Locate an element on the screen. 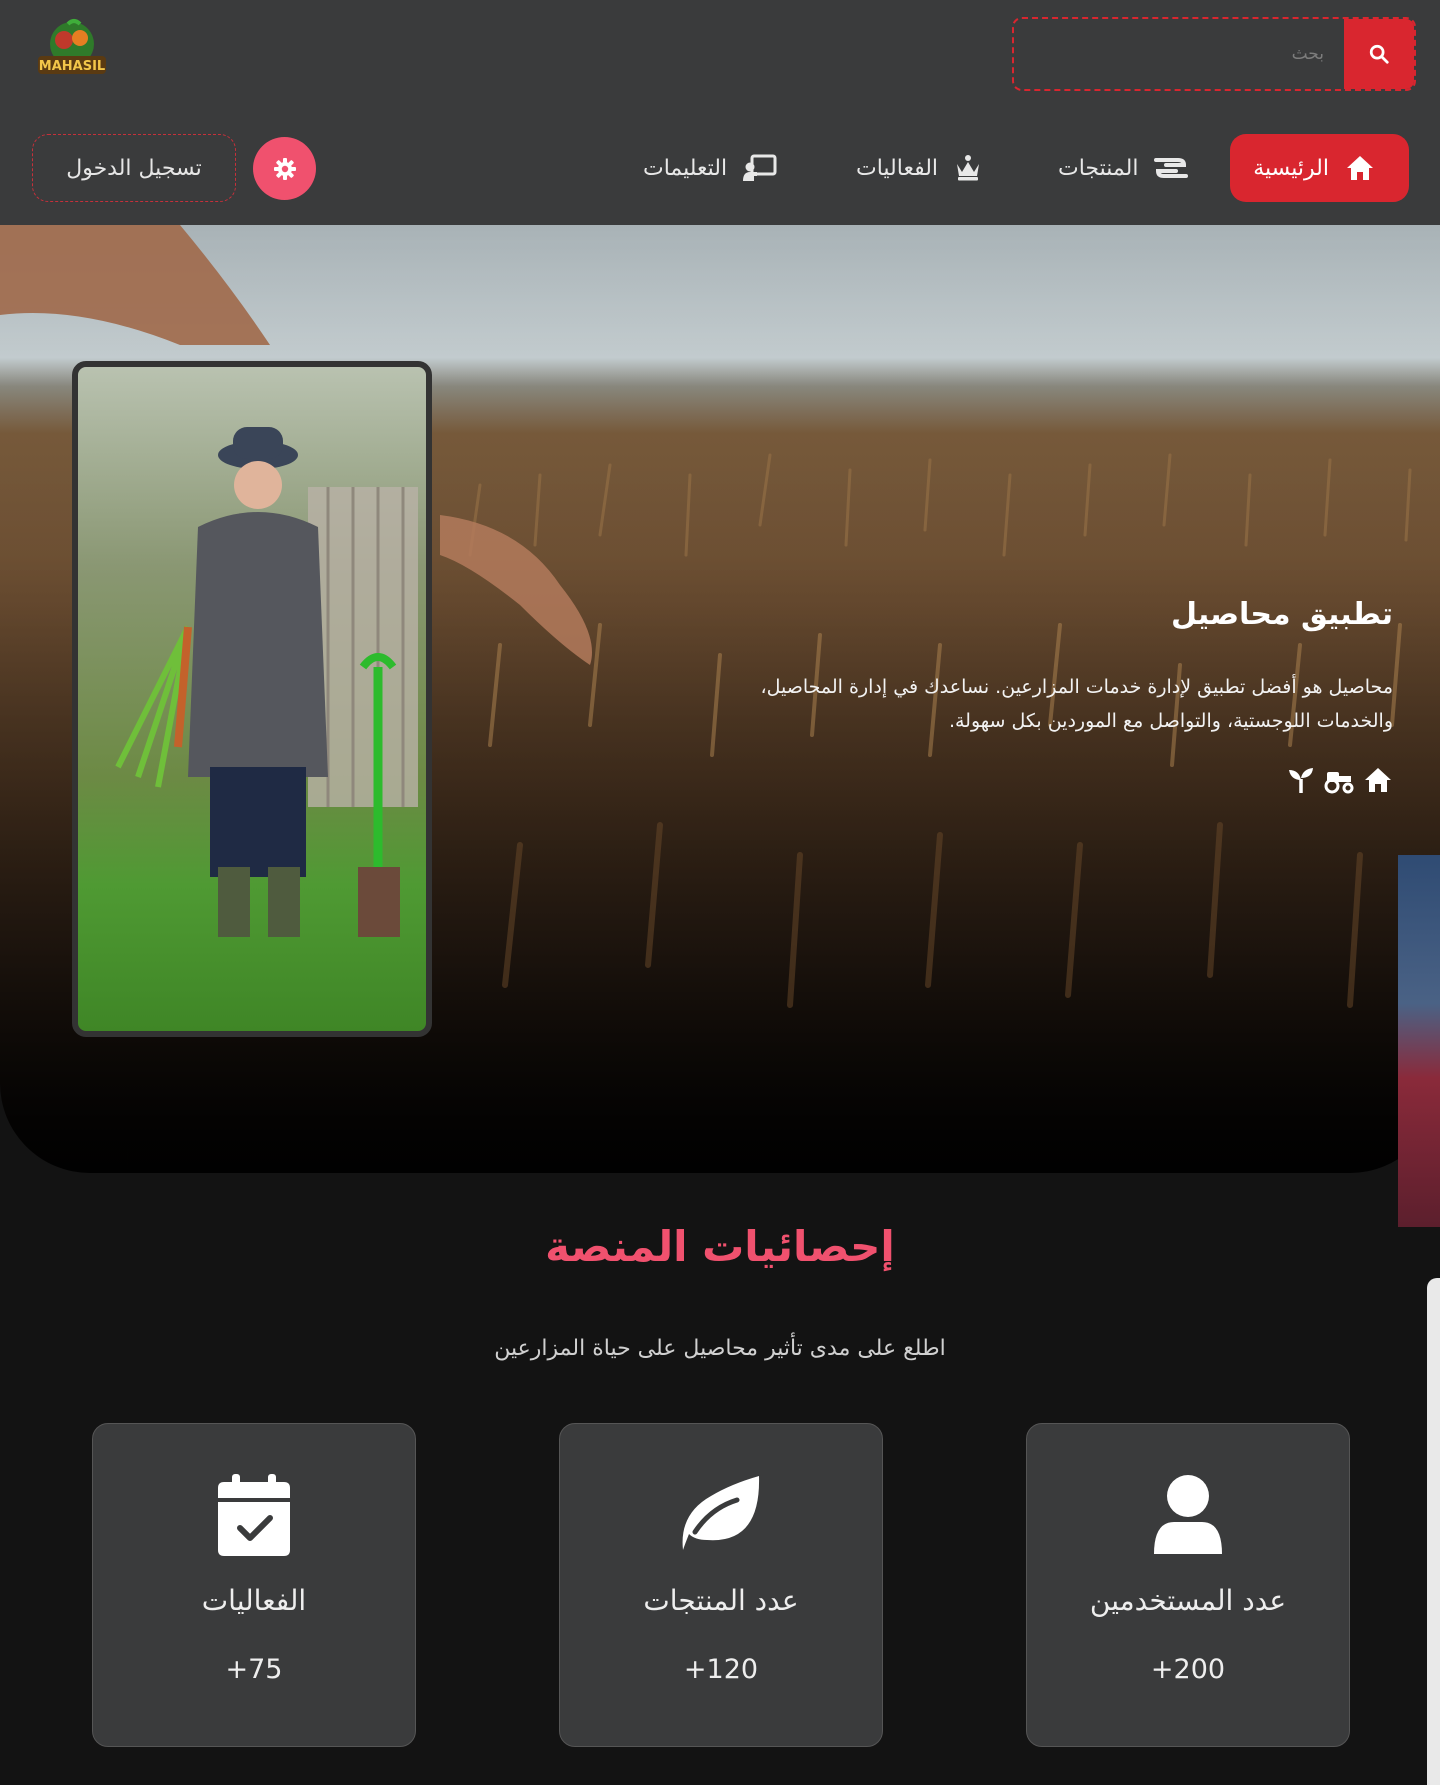 This screenshot has height=1785, width=1440. stat-card-label: الفعاليات is located at coordinates (254, 1600).